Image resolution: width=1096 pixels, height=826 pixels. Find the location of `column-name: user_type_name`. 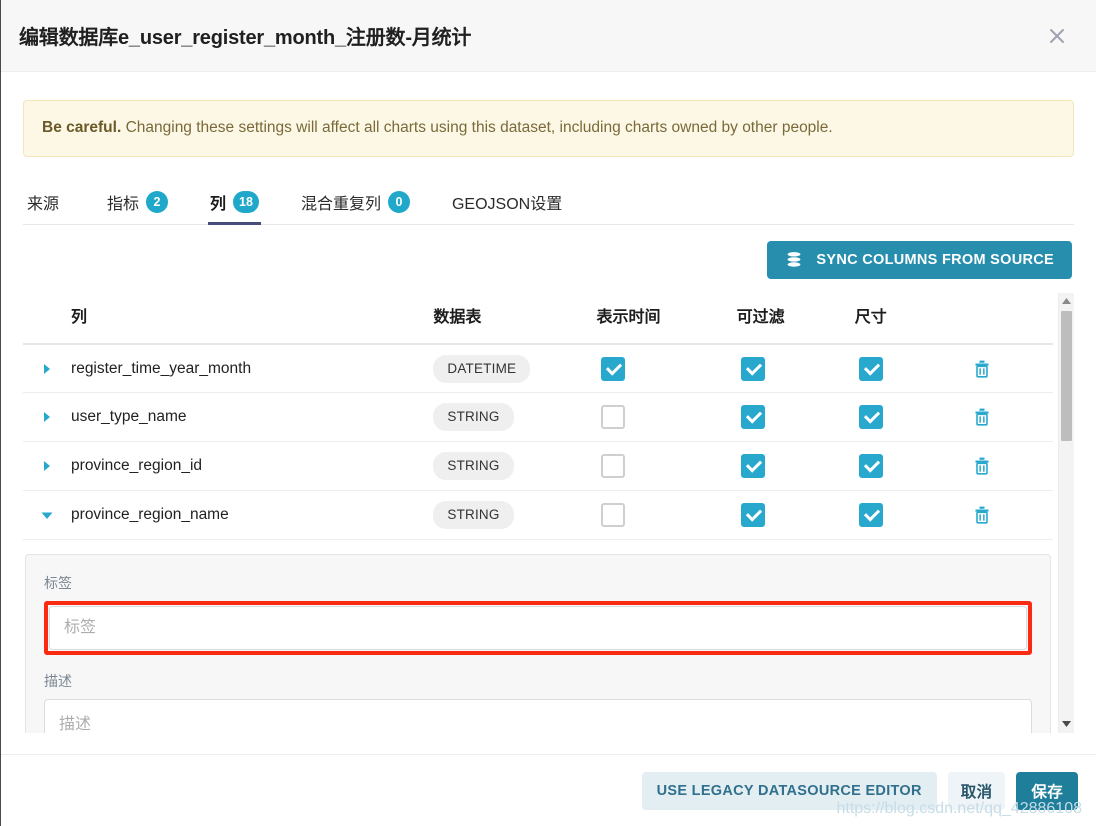

column-name: user_type_name is located at coordinates (252, 417).